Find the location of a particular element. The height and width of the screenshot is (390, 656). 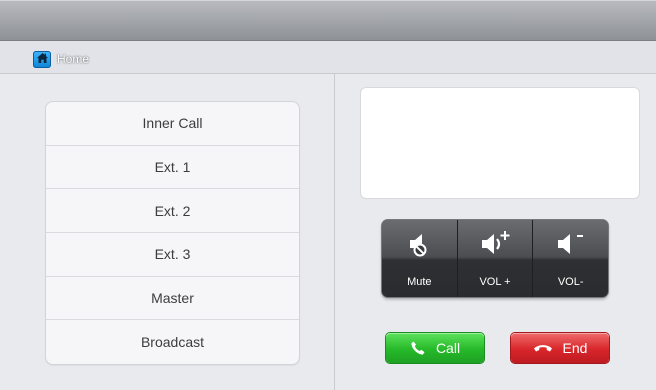

volume-up-button: VOL + is located at coordinates (495, 258).